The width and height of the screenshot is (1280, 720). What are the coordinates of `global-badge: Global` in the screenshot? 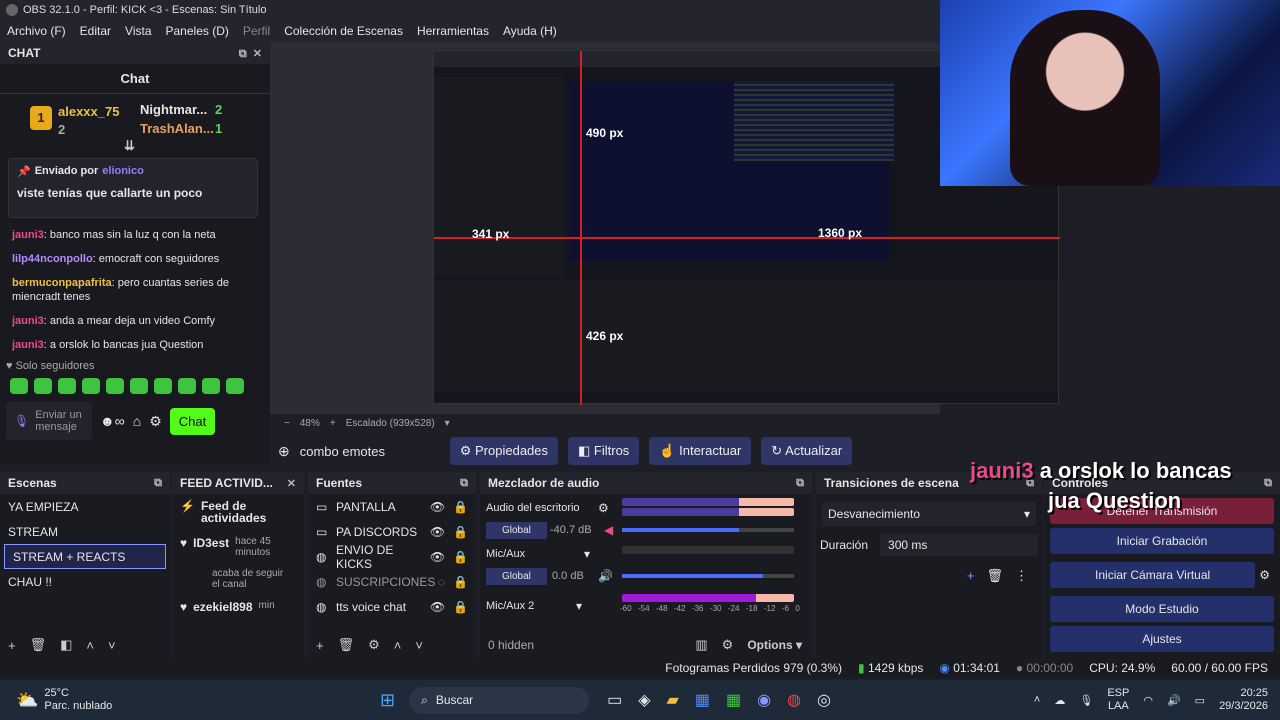 It's located at (516, 530).